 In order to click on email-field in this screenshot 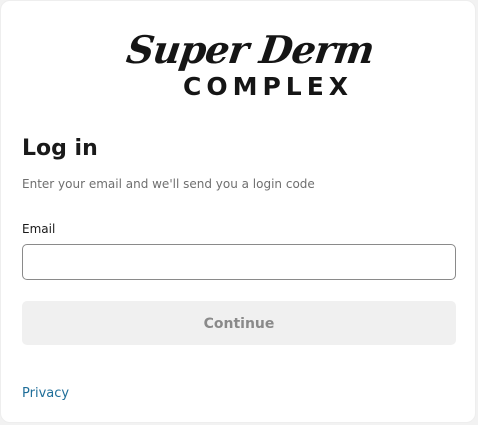, I will do `click(239, 262)`.